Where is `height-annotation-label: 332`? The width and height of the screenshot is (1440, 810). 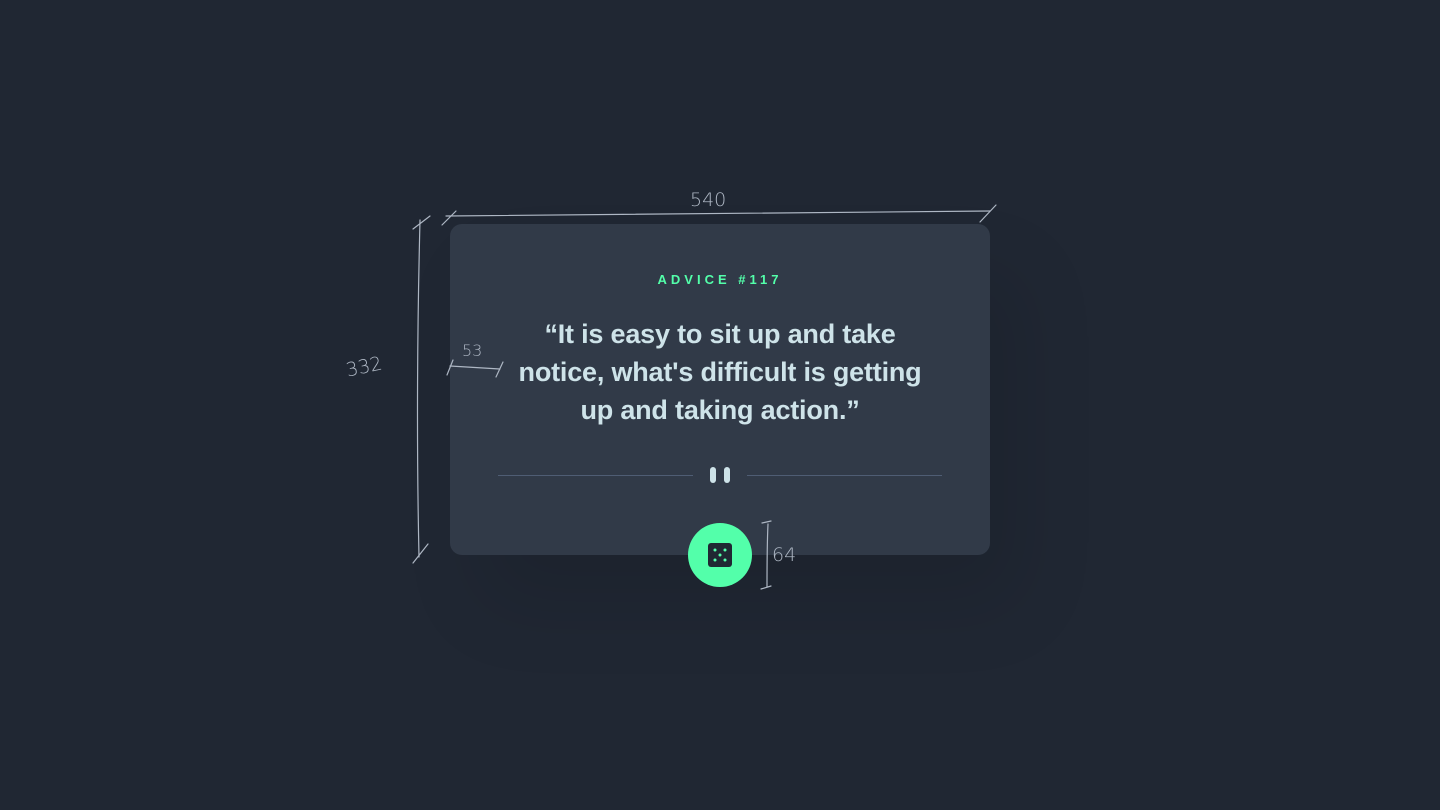
height-annotation-label: 332 is located at coordinates (364, 367).